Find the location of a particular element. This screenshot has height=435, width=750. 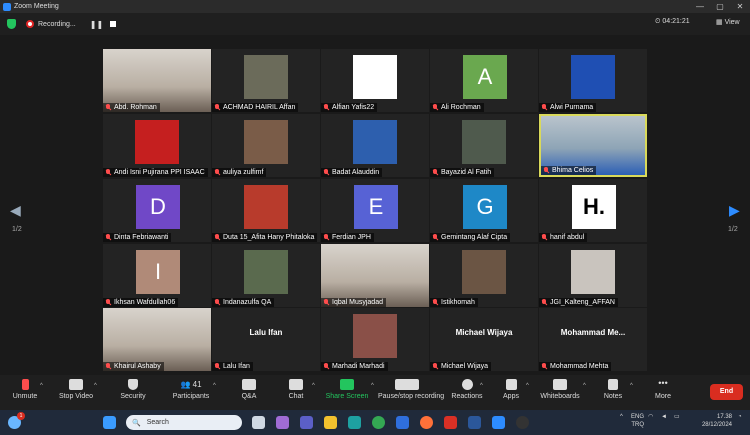

language-indicator: ENG TRQ is located at coordinates (634, 421).